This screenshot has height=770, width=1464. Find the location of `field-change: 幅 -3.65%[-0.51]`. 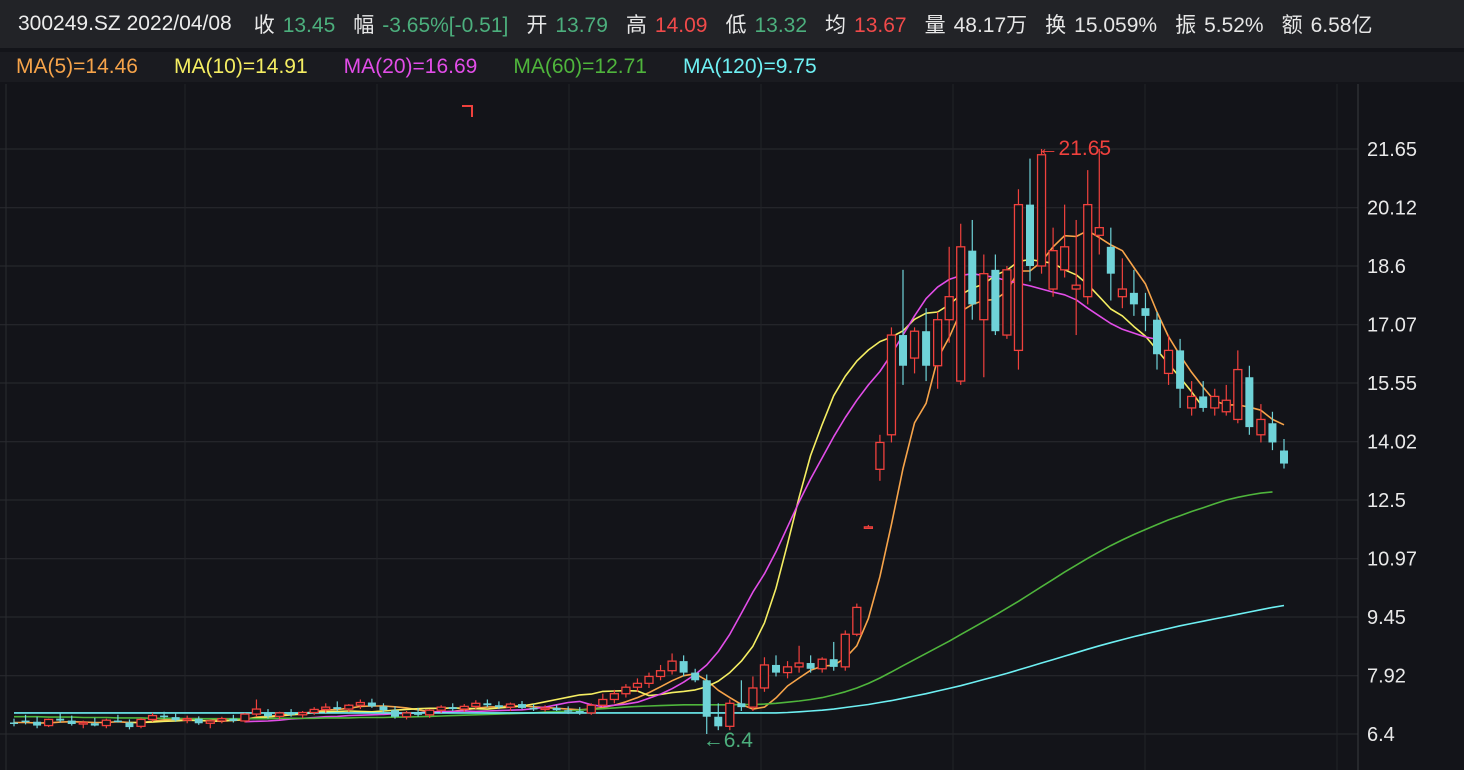

field-change: 幅 -3.65%[-0.51] is located at coordinates (431, 25).